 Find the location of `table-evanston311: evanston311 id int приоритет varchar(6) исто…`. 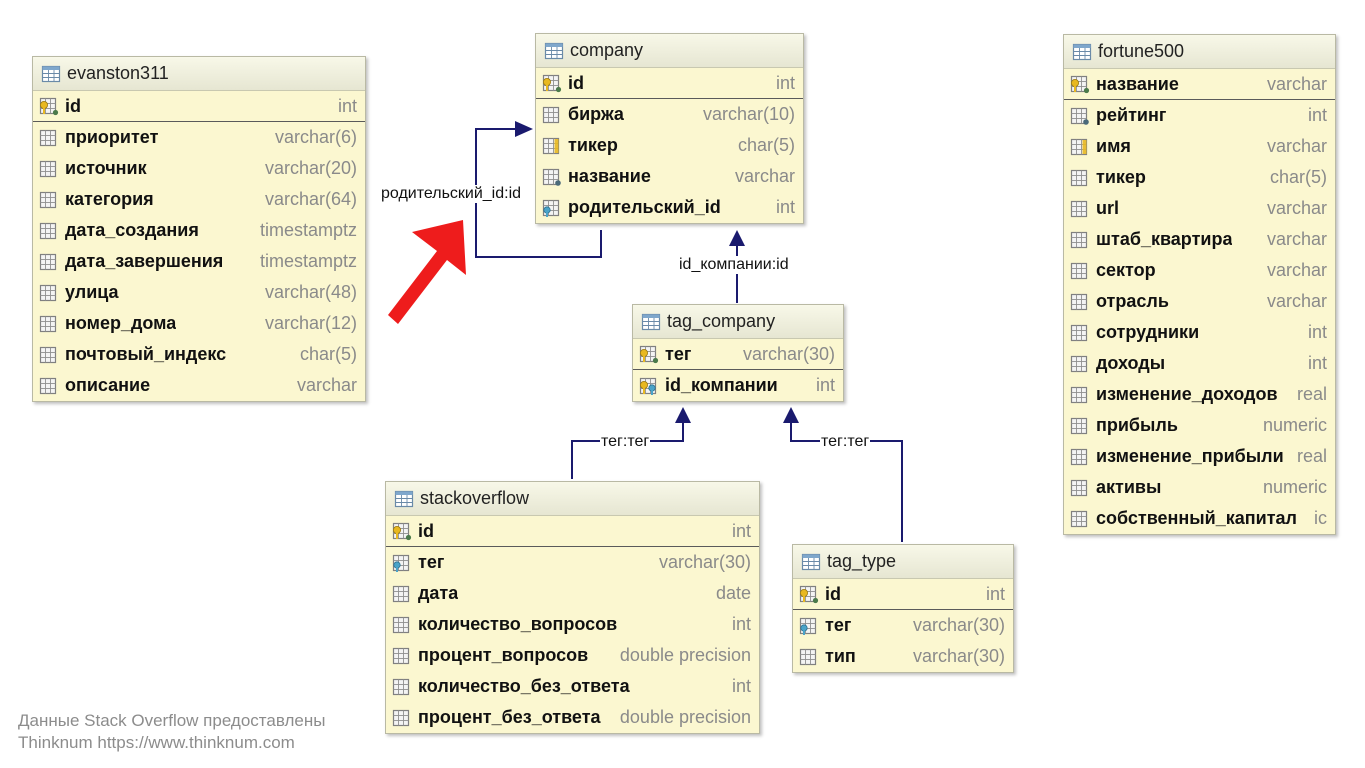

table-evanston311: evanston311 id int приоритет varchar(6) исто… is located at coordinates (199, 229).